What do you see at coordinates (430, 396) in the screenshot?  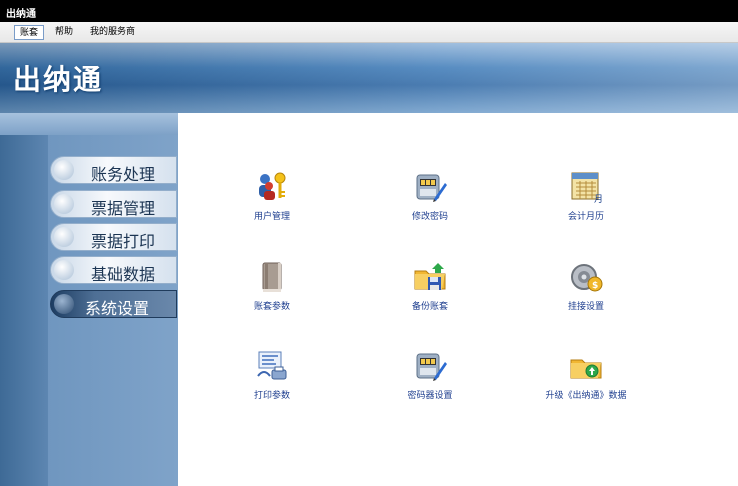 I see `tile-label: 密码器设置` at bounding box center [430, 396].